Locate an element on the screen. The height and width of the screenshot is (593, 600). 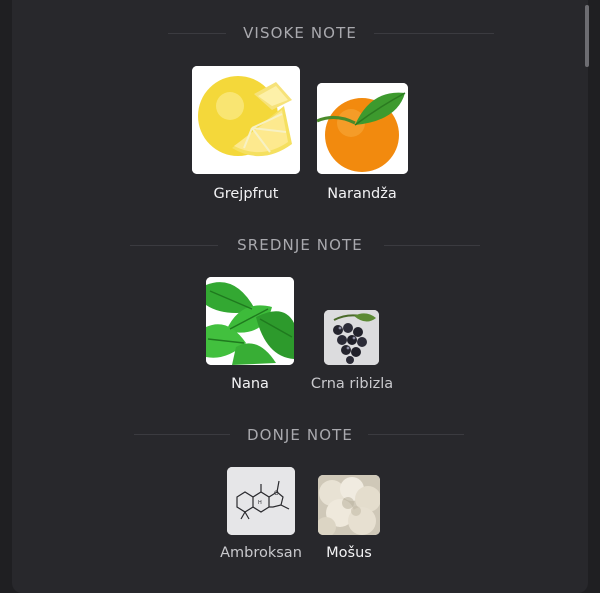
section-title-middle-notes: SREDNJE NOTE is located at coordinates (300, 245).